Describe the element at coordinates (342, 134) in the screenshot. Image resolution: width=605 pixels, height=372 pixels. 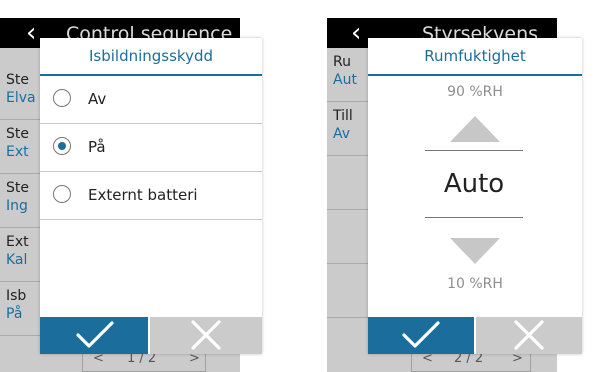
I see `setting-value: Av` at that location.